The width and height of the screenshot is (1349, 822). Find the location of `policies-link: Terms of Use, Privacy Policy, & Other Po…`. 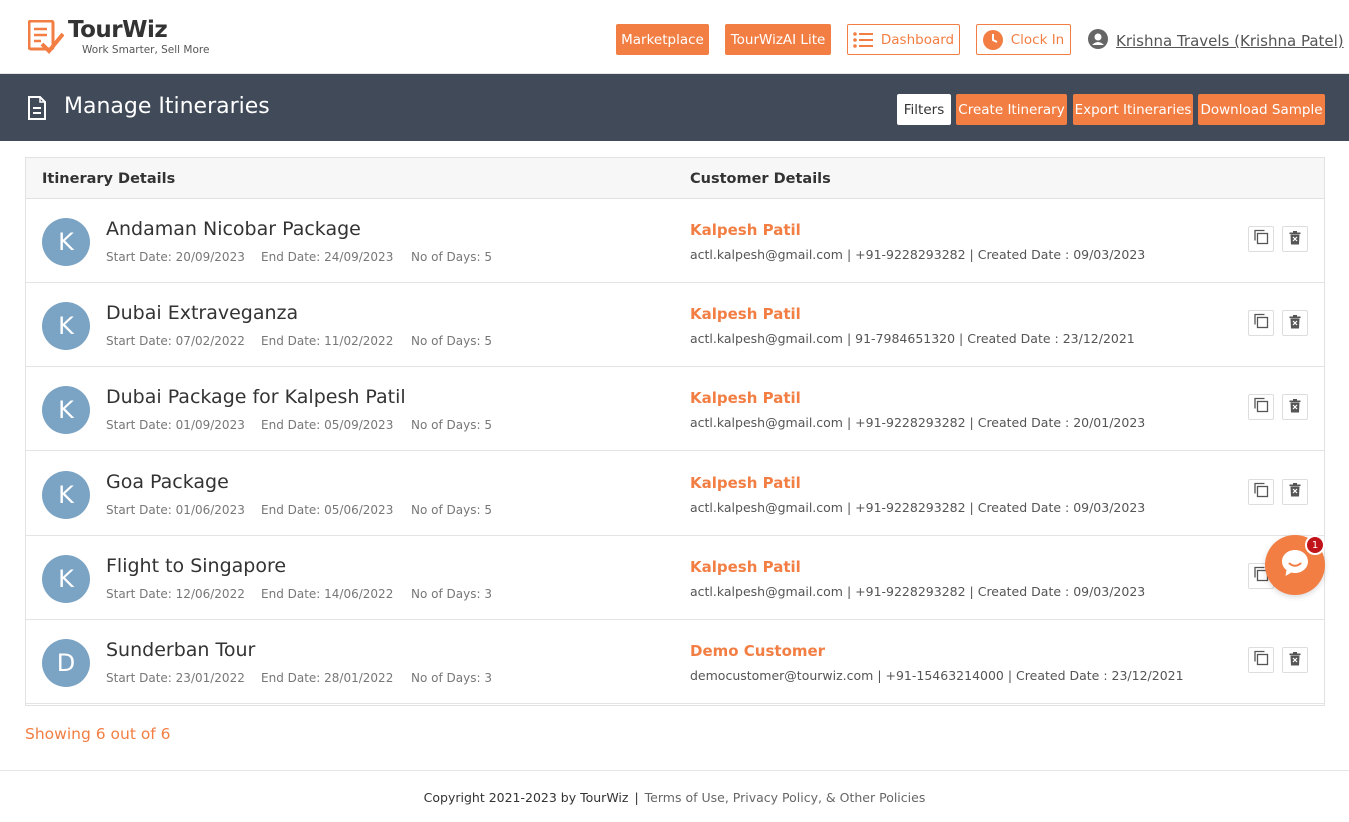

policies-link: Terms of Use, Privacy Policy, & Other Po… is located at coordinates (785, 797).